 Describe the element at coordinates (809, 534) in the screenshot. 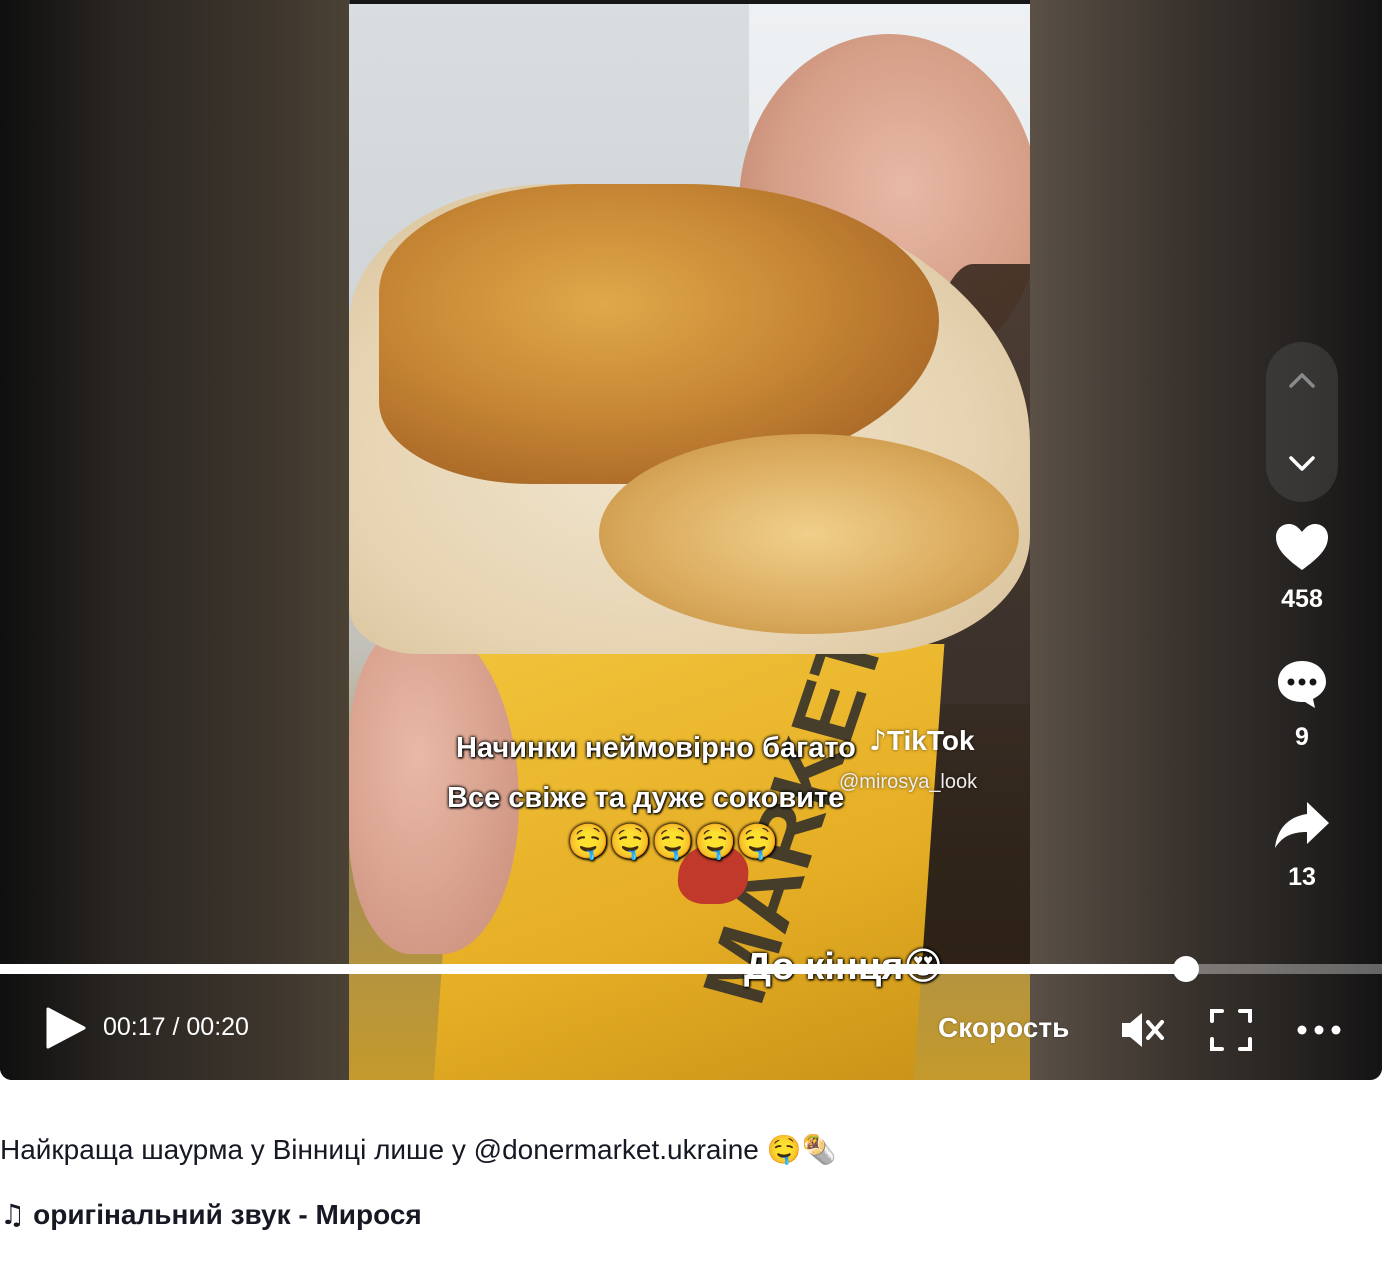

I see `shawarma-filling-chicken` at that location.